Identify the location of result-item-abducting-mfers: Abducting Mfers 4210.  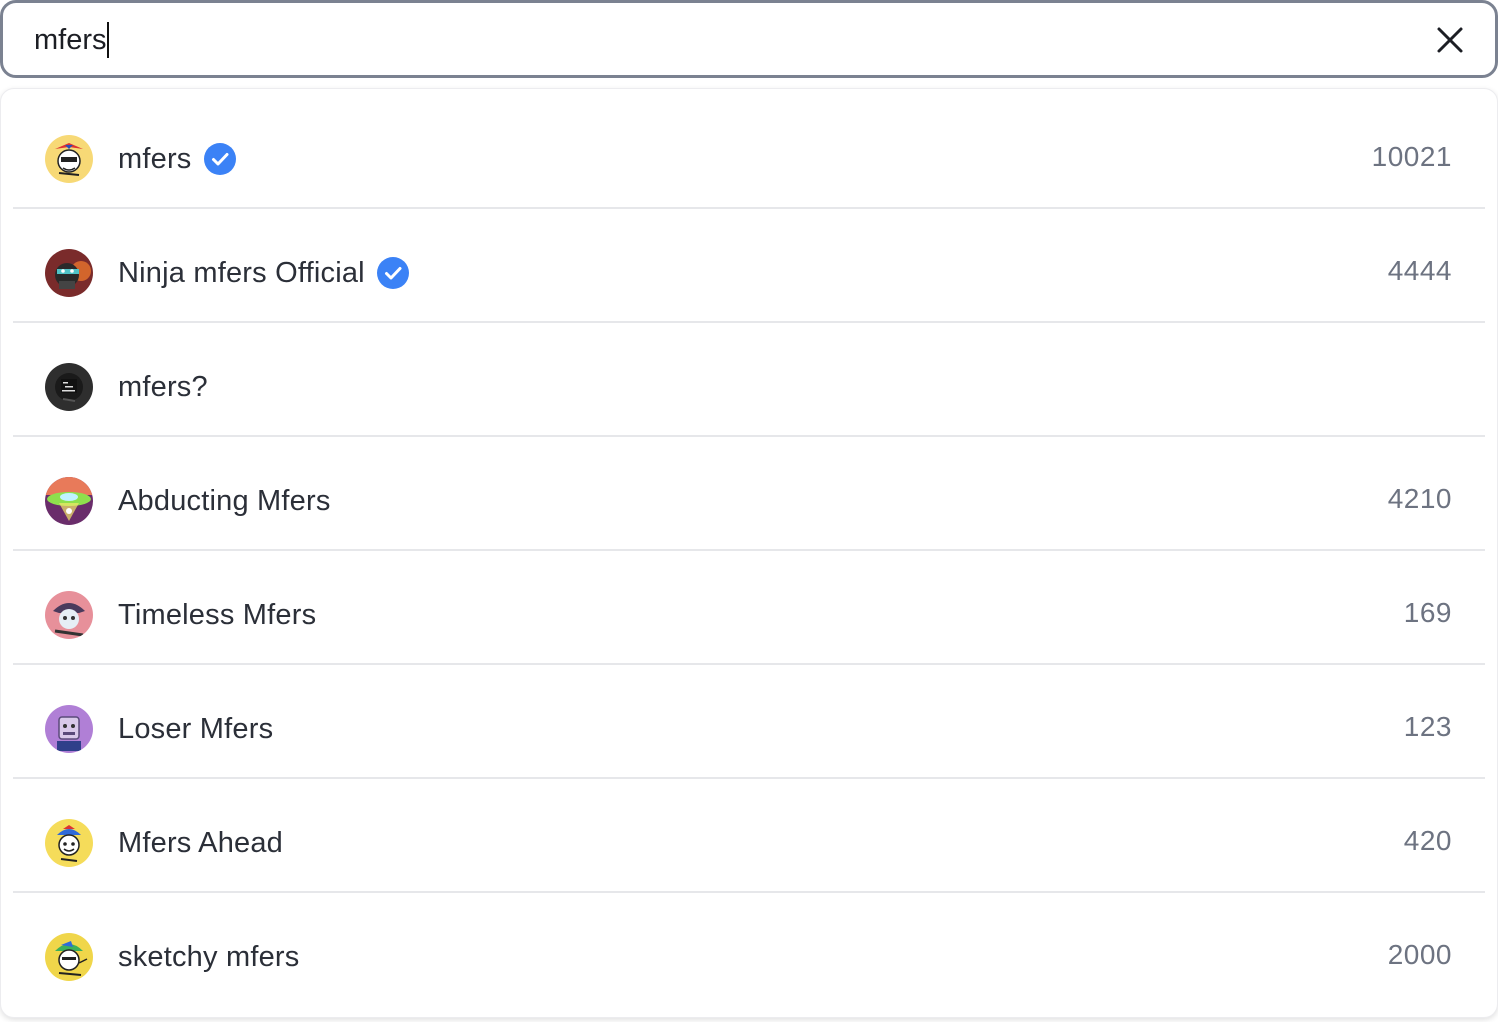
(749, 494).